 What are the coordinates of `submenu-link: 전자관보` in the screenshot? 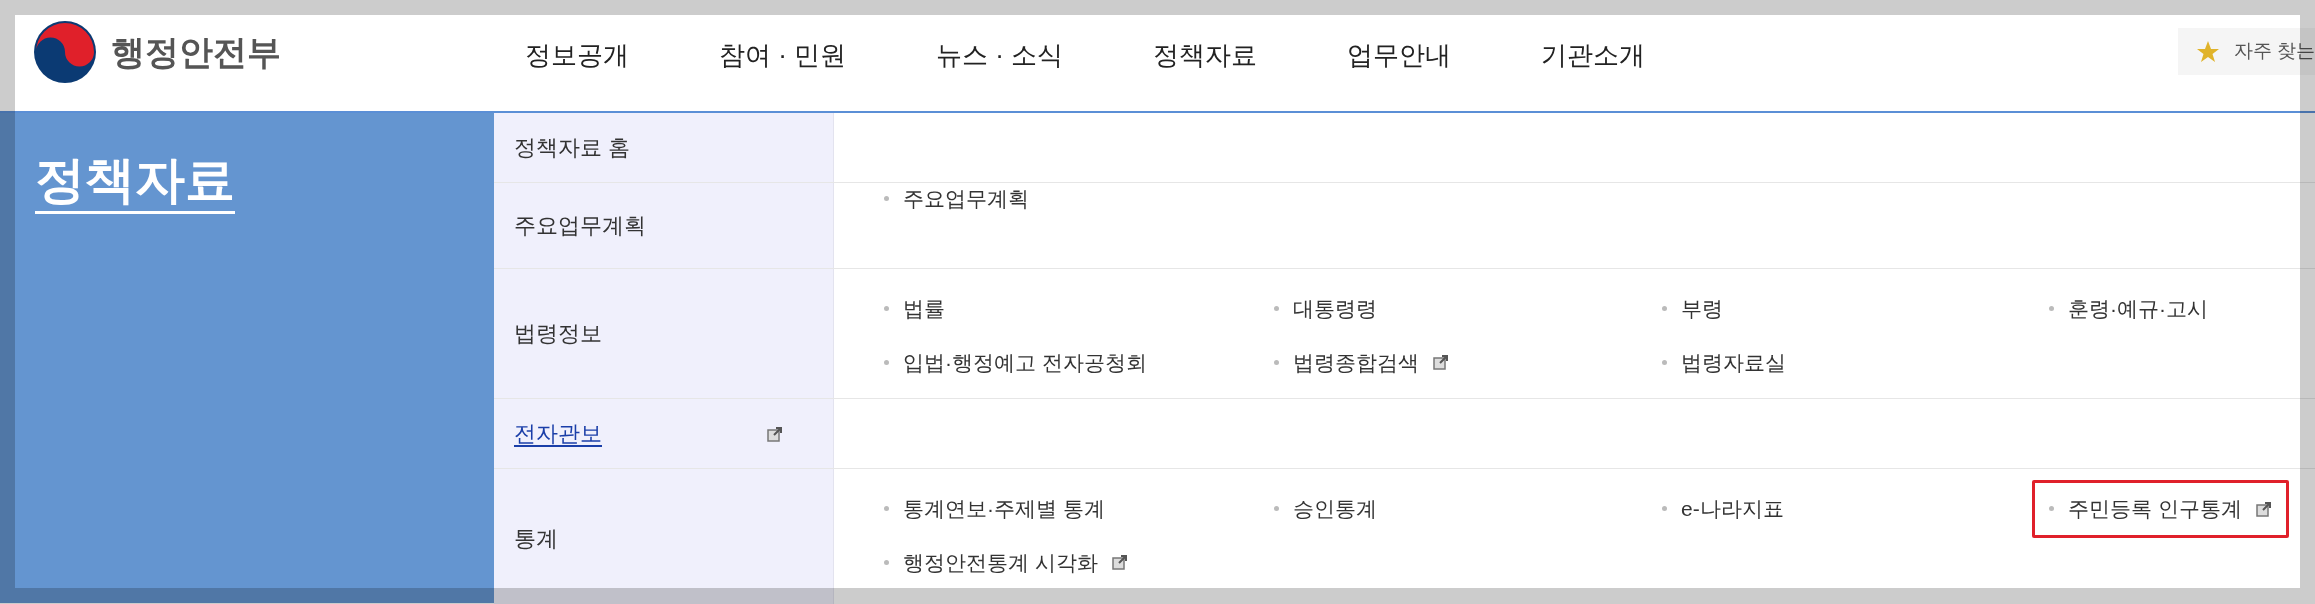 It's located at (558, 433).